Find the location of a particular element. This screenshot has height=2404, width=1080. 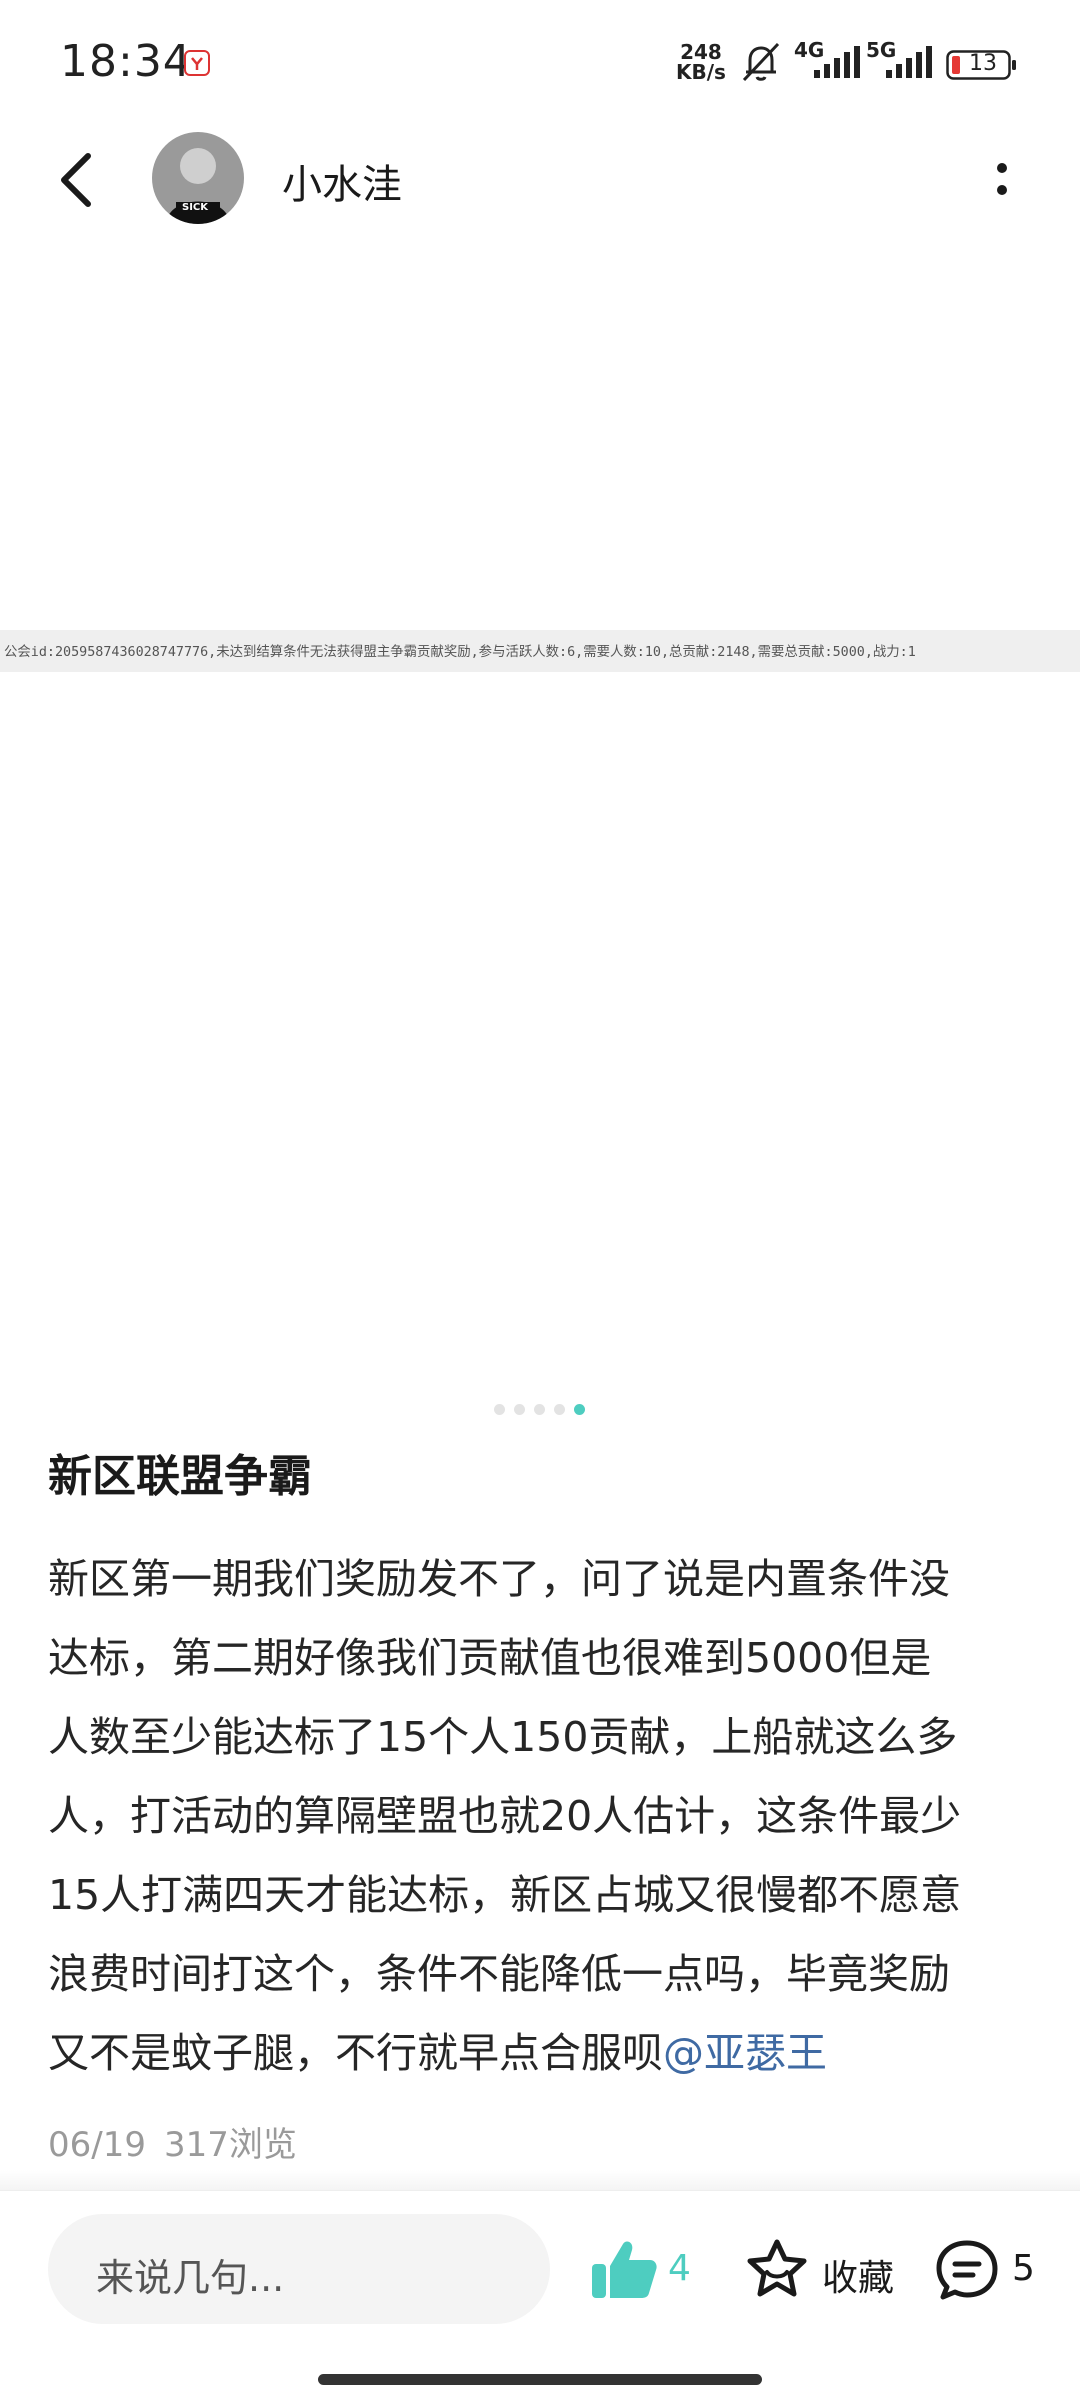

app-notification-icon is located at coordinates (197, 63).